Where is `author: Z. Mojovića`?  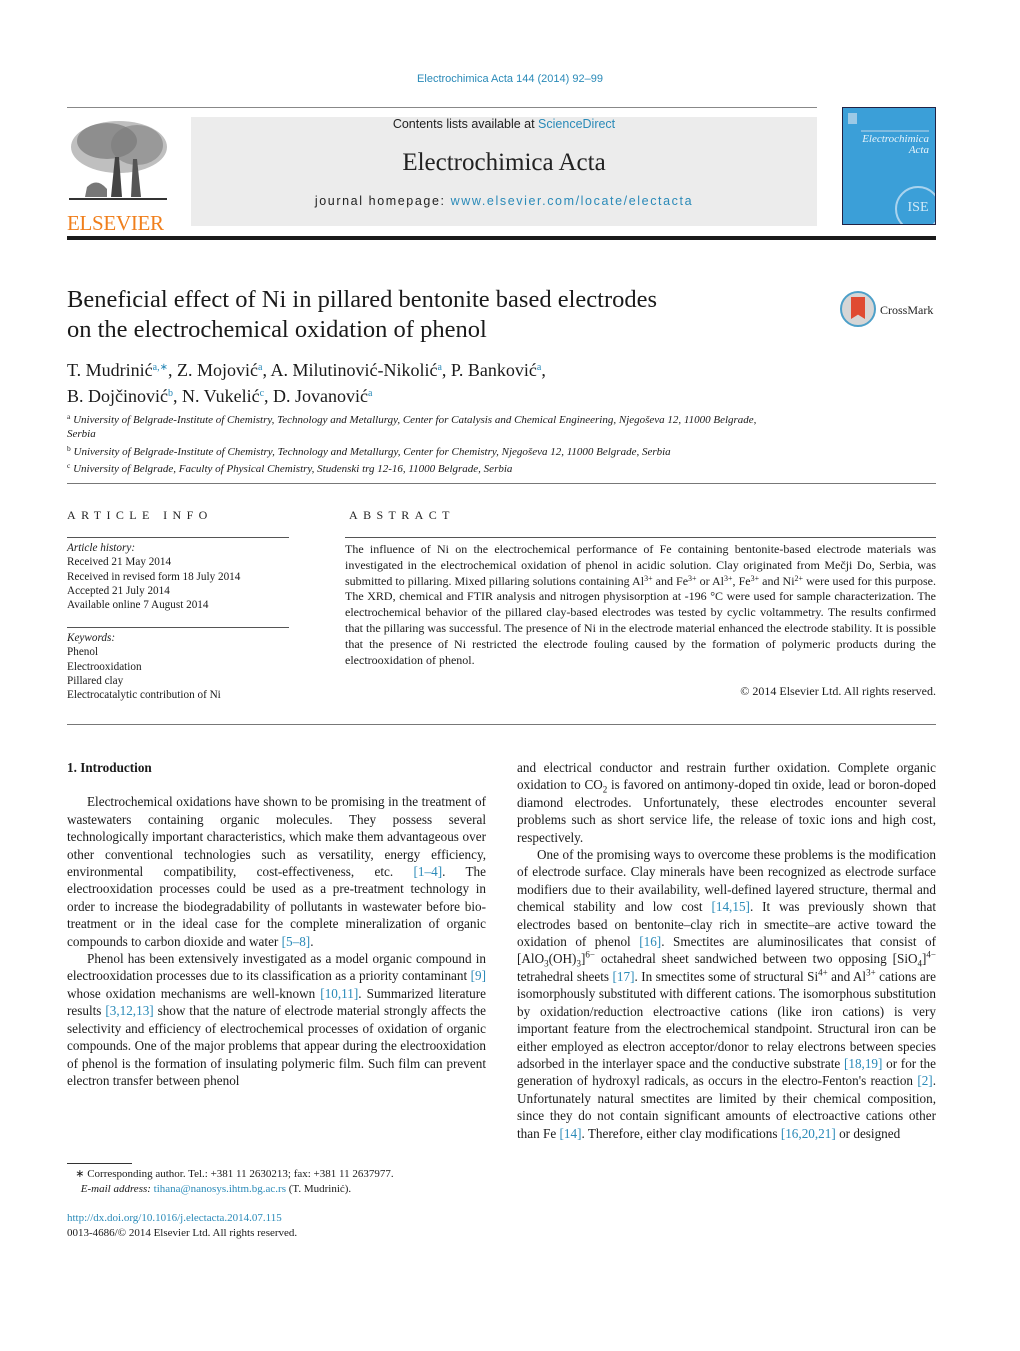 author: Z. Mojovića is located at coordinates (219, 370).